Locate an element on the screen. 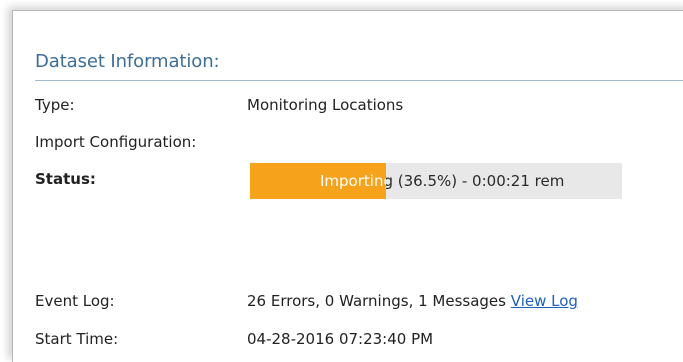 The height and width of the screenshot is (362, 683). start-time-label: Start Time: is located at coordinates (77, 339).